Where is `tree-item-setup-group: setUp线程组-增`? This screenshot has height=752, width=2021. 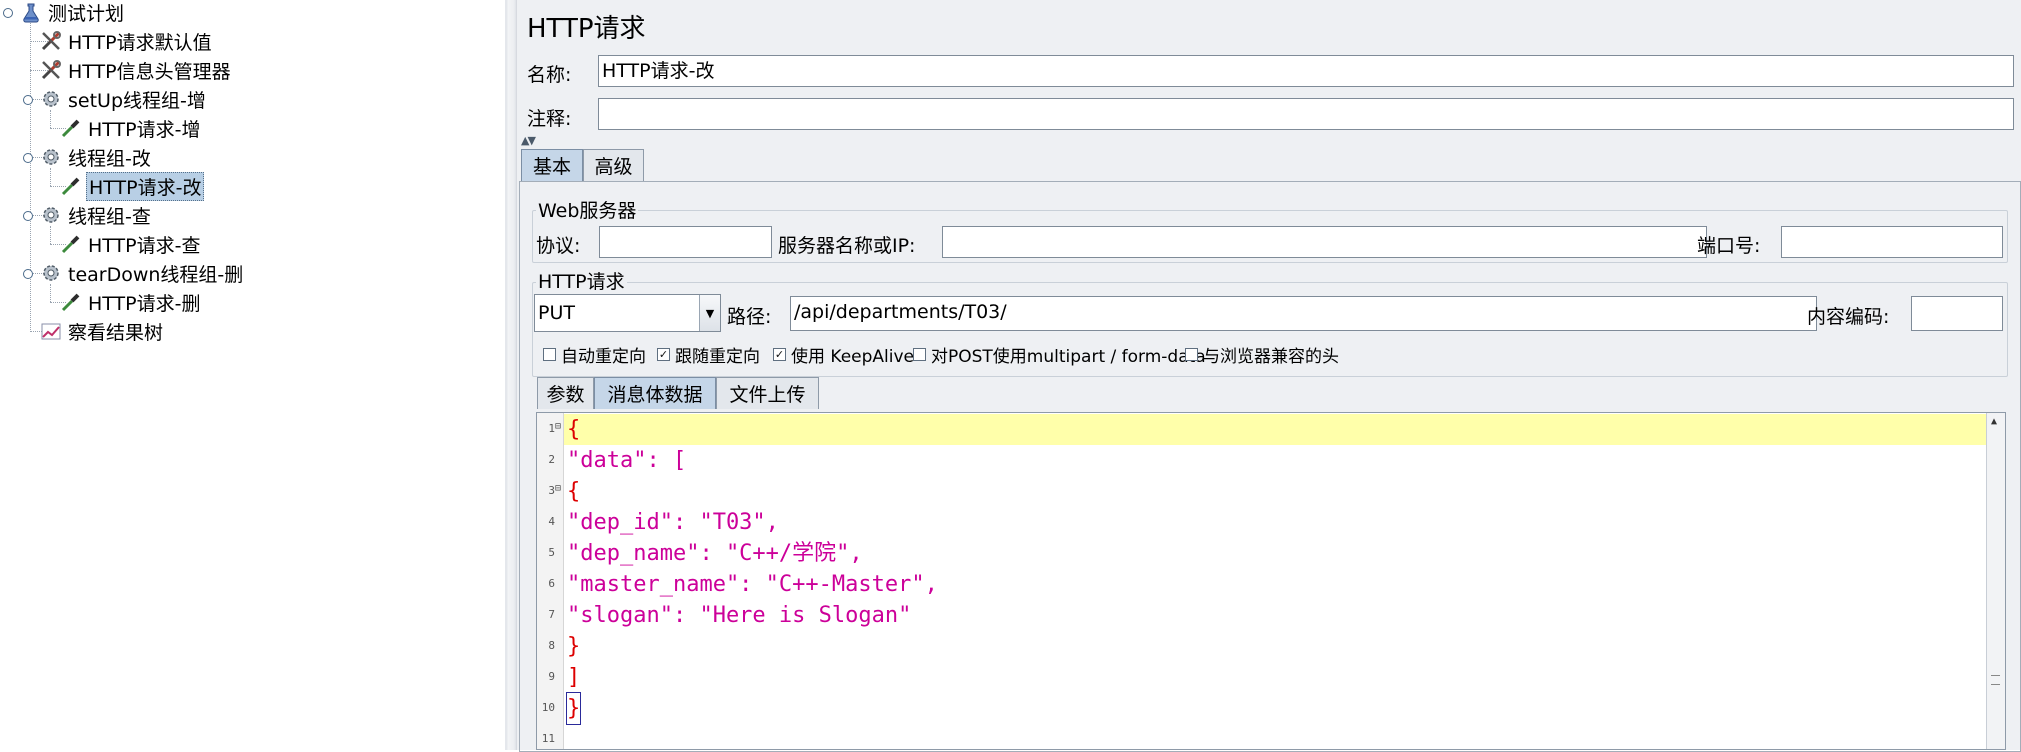 tree-item-setup-group: setUp线程组-增 is located at coordinates (124, 99).